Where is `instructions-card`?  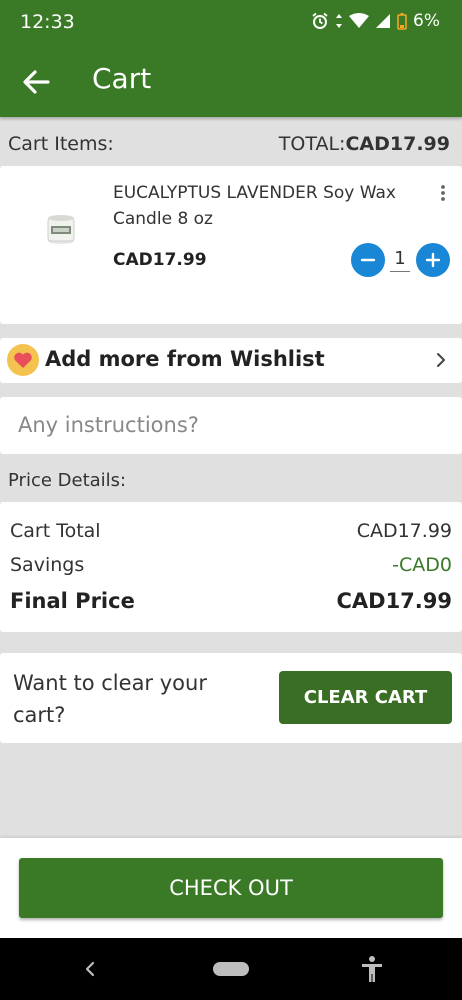
instructions-card is located at coordinates (231, 425).